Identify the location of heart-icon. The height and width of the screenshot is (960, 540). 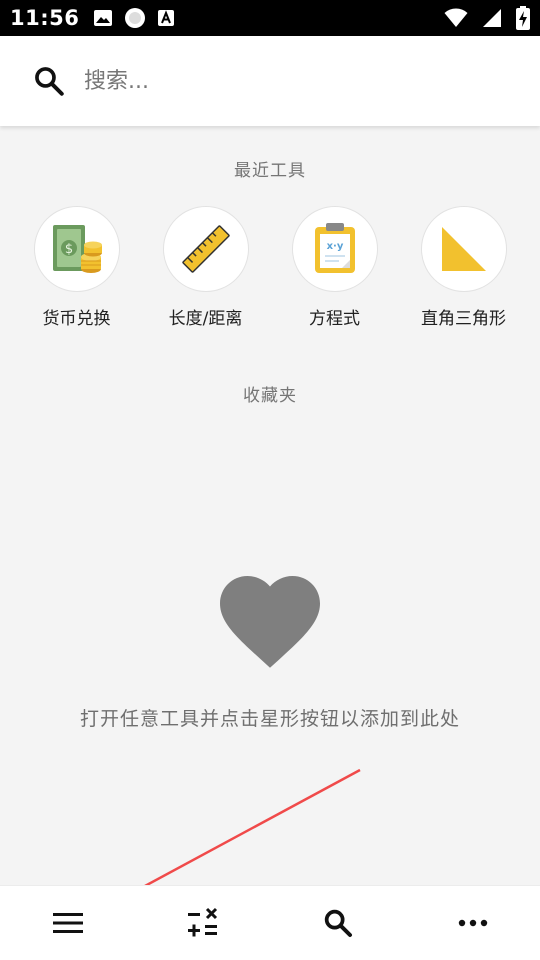
(270, 622).